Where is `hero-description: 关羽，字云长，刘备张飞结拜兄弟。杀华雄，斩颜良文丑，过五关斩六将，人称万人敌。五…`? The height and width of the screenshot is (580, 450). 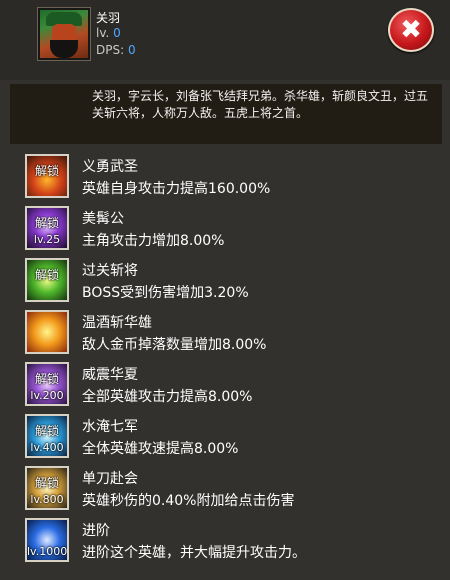 hero-description: 关羽，字云长，刘备张飞结拜兄弟。杀华雄，斩颜良文丑，过五关斩六将，人称万人敌。五… is located at coordinates (226, 114).